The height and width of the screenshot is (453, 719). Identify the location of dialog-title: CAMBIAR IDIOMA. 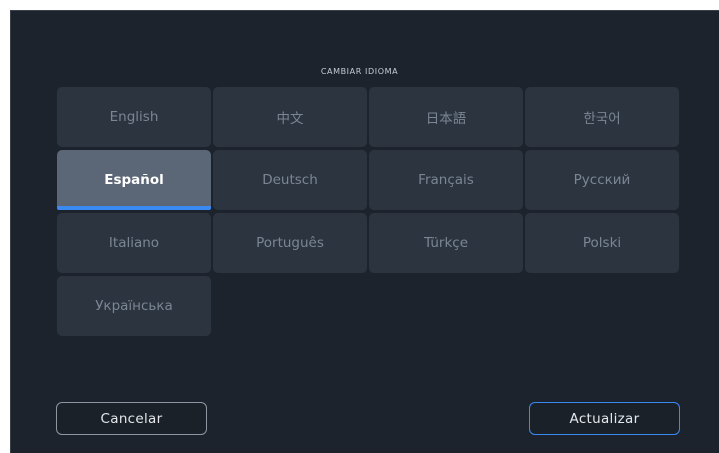
(359, 71).